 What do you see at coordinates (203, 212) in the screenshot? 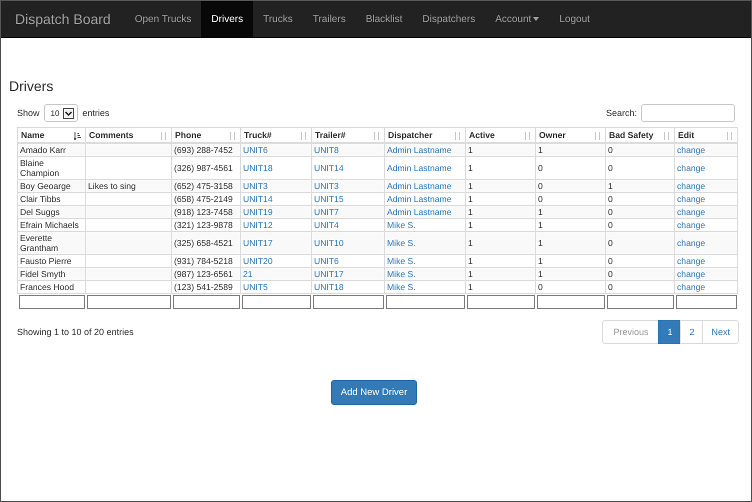
I see `table-cell: (918) 123-7458` at bounding box center [203, 212].